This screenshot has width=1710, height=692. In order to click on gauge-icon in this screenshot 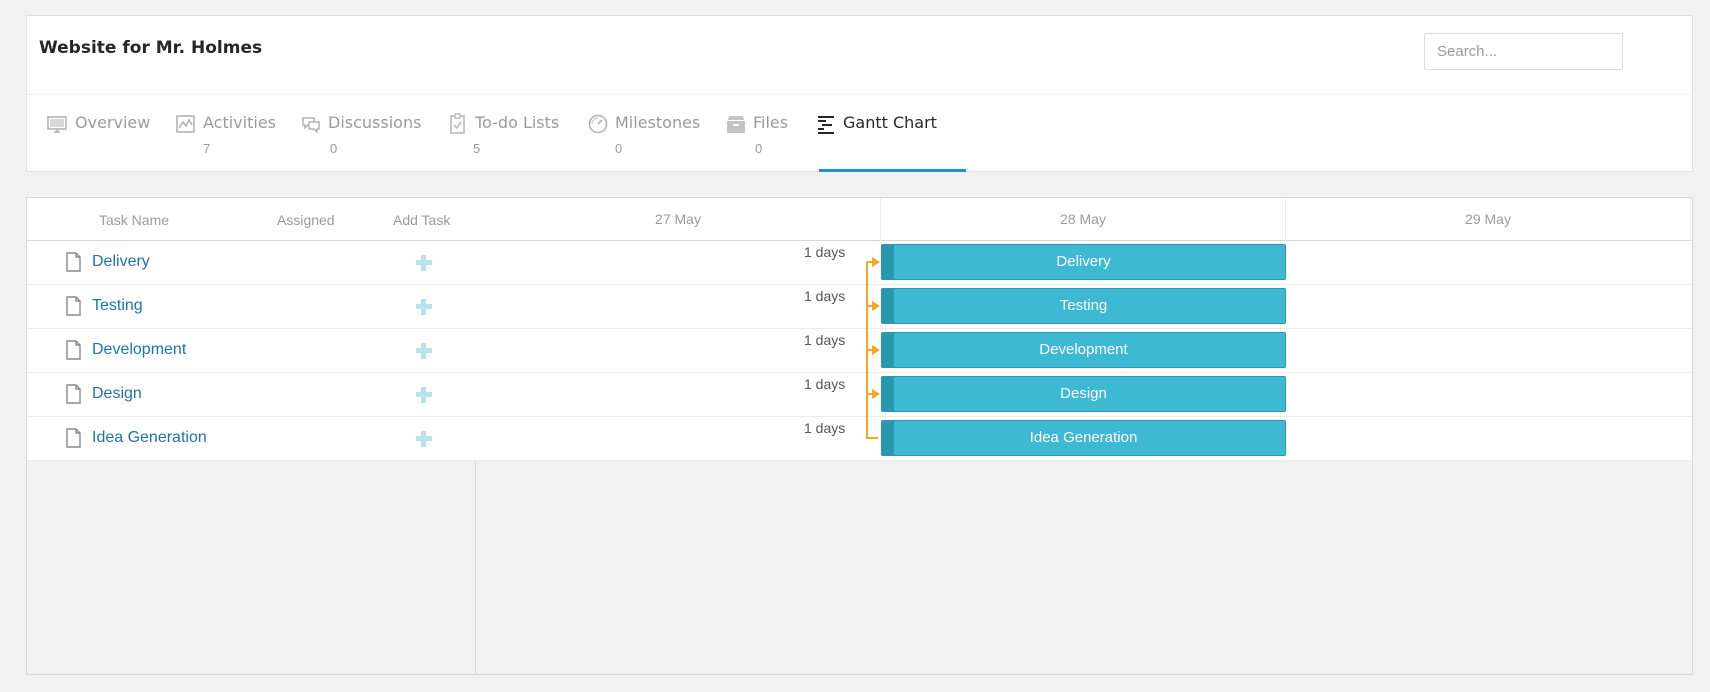, I will do `click(598, 124)`.